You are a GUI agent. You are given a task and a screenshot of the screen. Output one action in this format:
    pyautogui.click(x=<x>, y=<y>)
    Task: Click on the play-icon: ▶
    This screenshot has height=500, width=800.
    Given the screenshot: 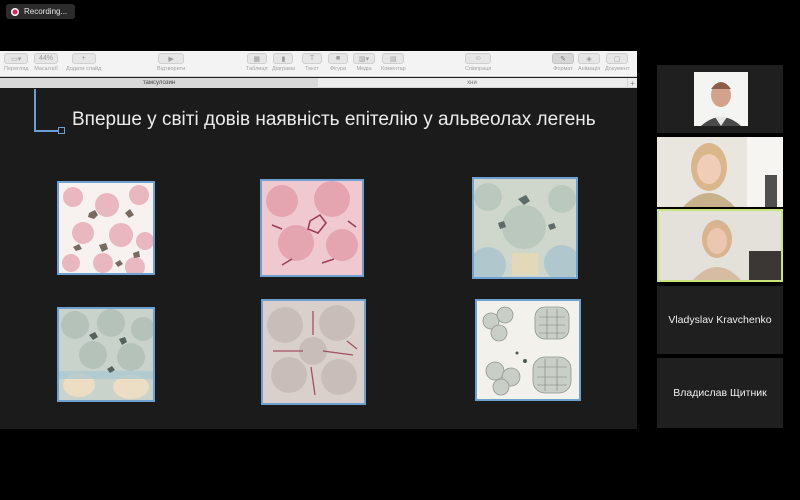 What is the action you would take?
    pyautogui.click(x=171, y=58)
    